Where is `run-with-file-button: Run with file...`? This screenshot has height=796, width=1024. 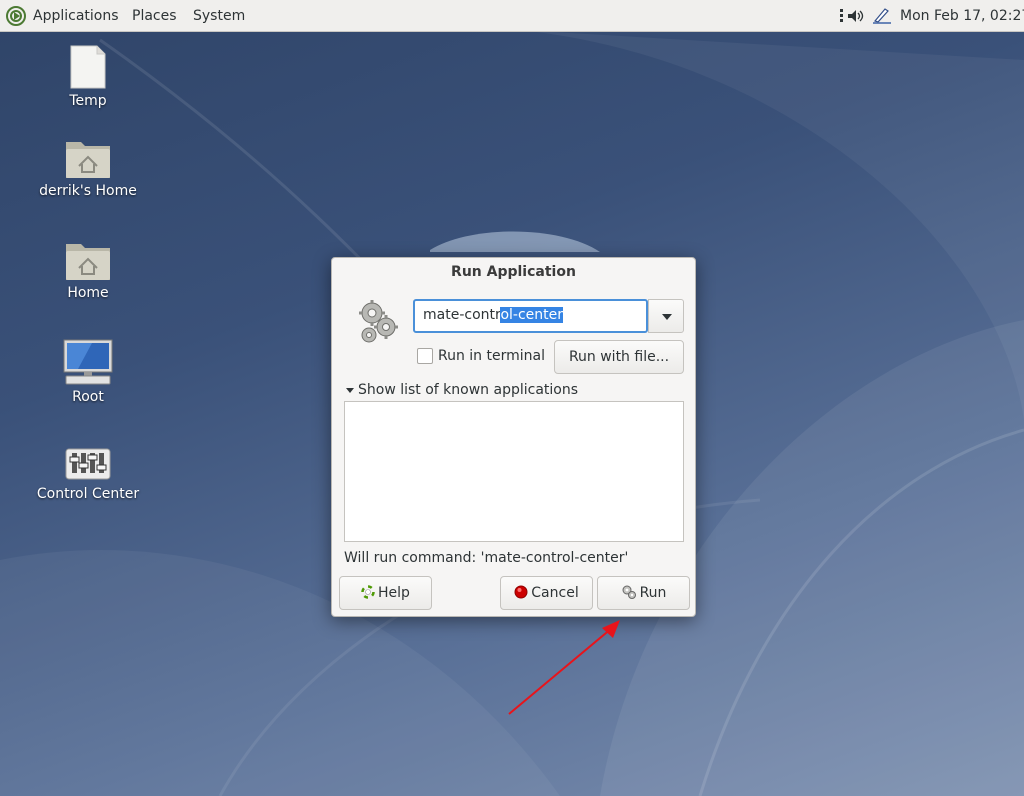
run-with-file-button: Run with file... is located at coordinates (619, 357).